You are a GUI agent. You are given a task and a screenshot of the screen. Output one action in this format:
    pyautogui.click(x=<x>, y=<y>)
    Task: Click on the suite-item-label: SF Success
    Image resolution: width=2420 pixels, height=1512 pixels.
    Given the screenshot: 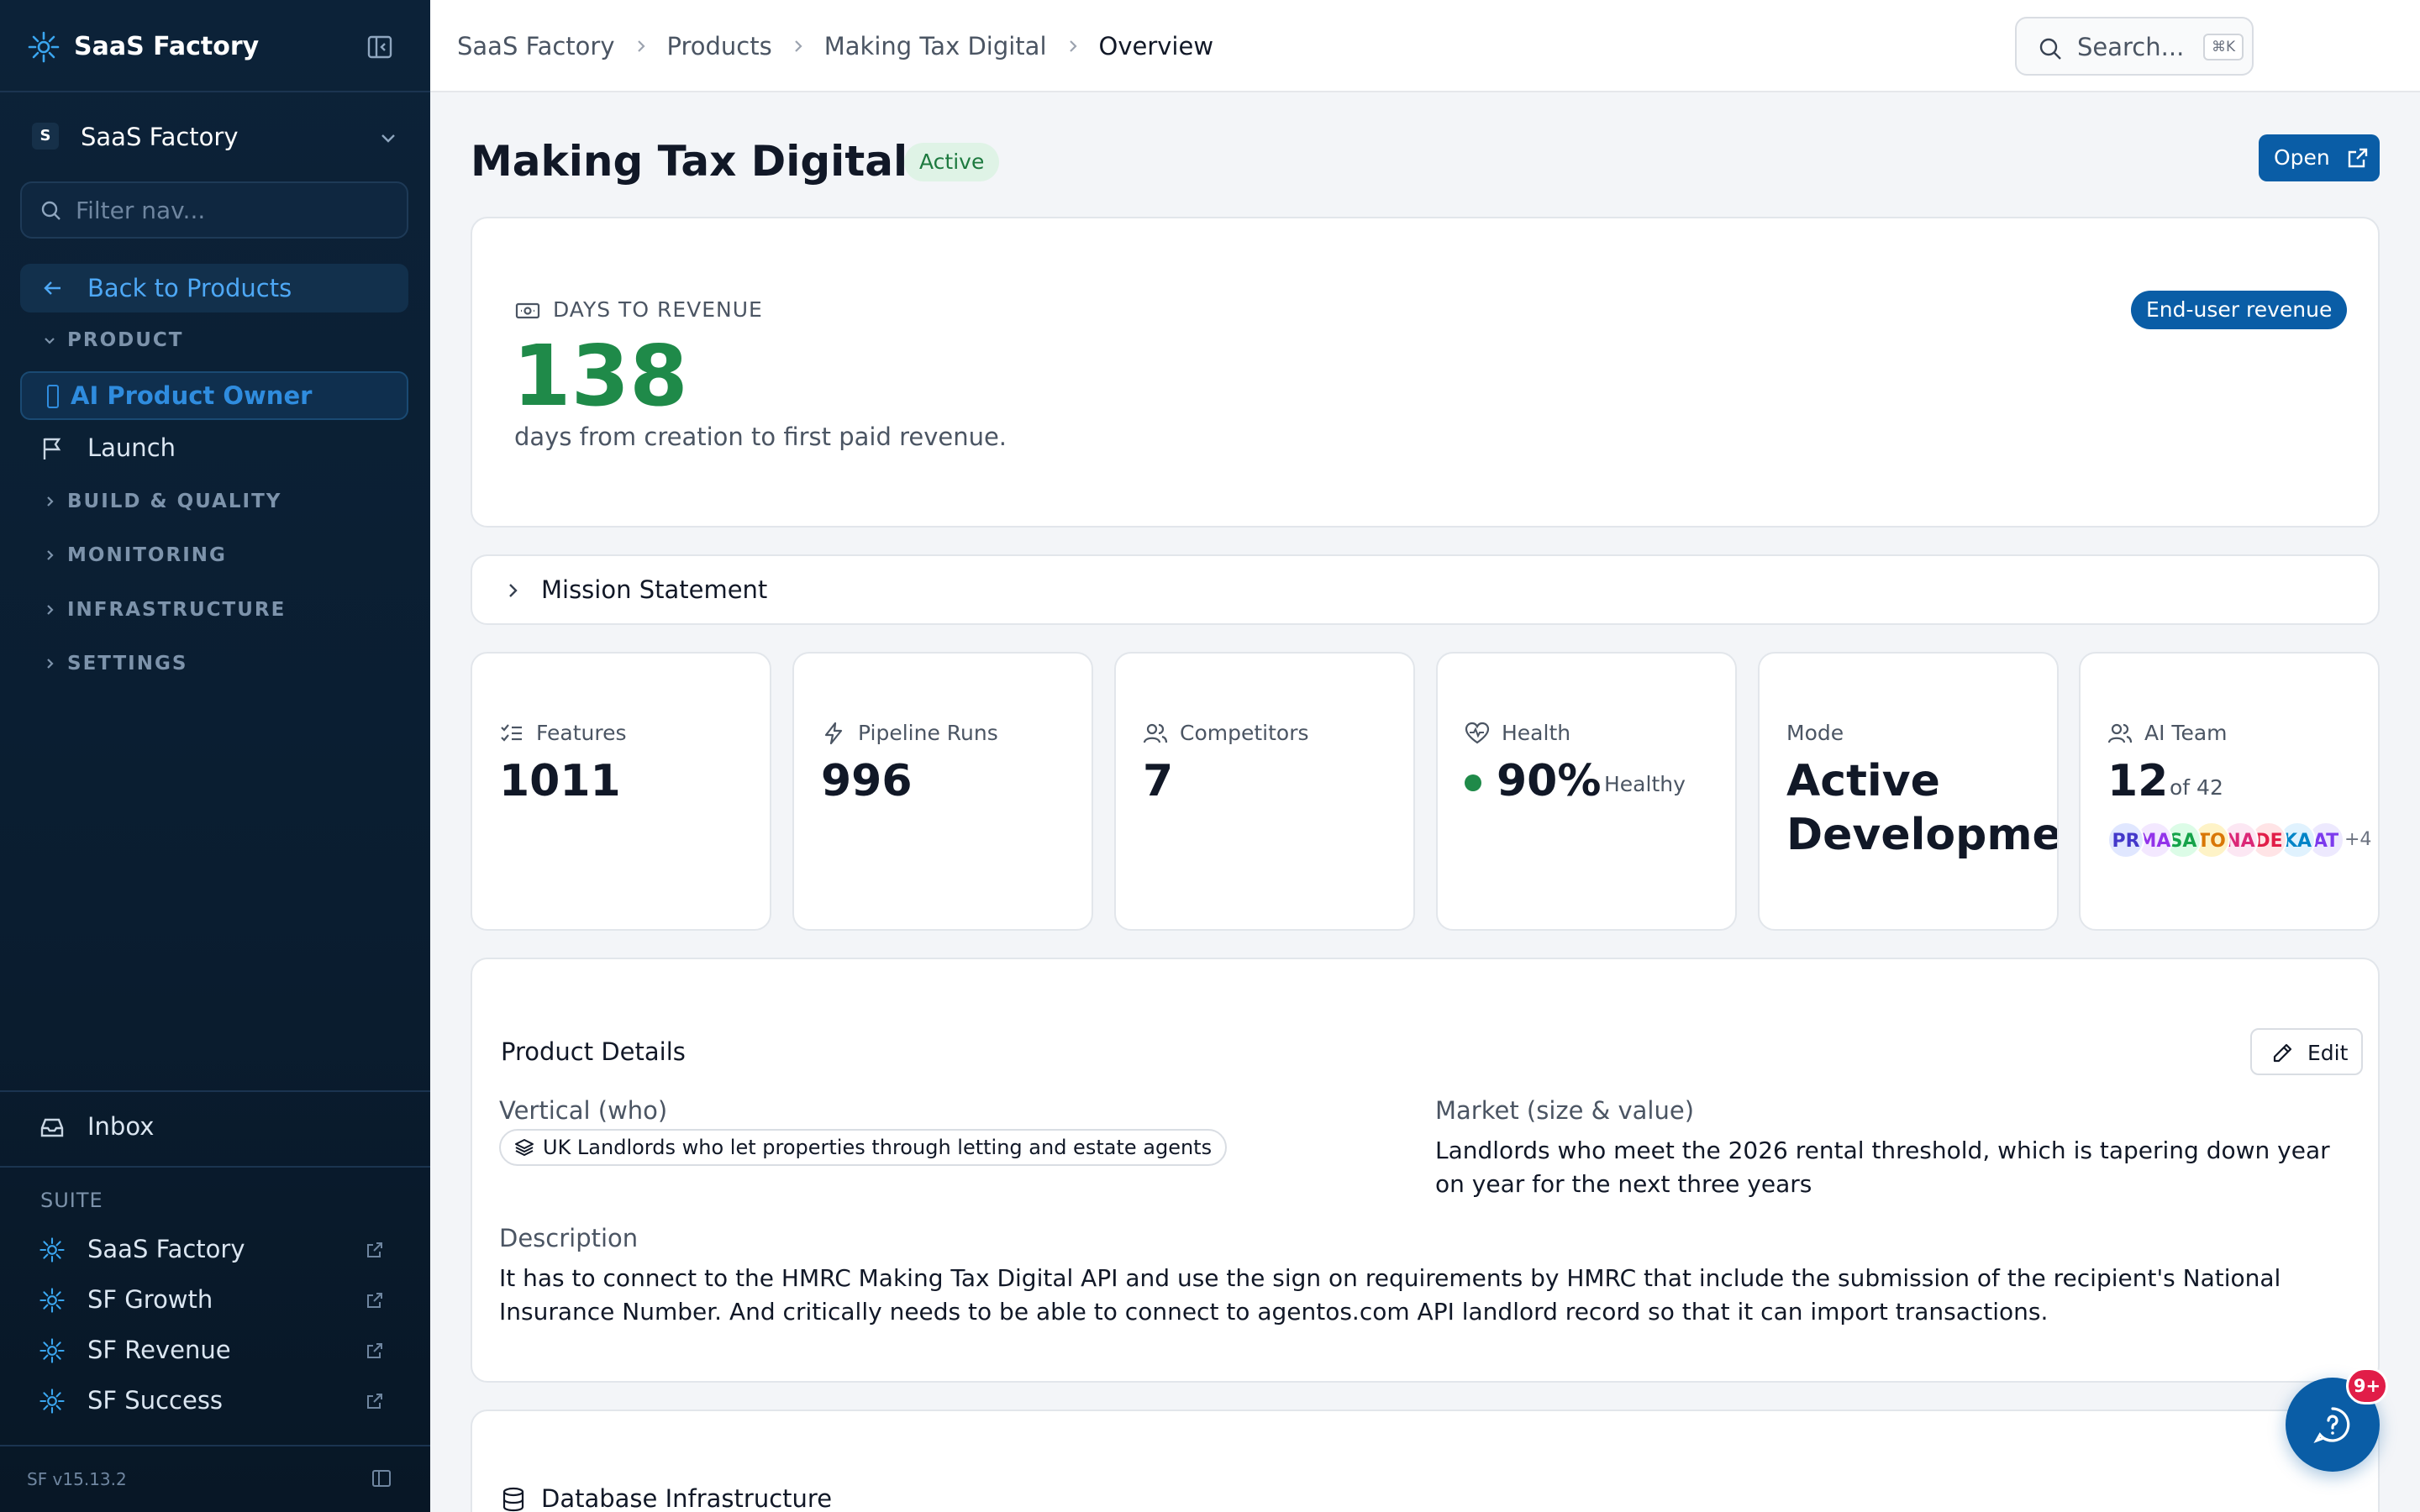 What is the action you would take?
    pyautogui.click(x=155, y=1400)
    